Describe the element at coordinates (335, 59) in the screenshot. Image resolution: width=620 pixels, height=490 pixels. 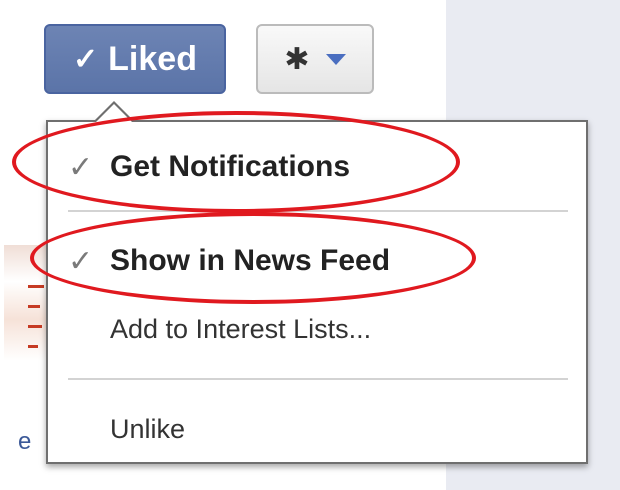
I see `chevron-down-icon` at that location.